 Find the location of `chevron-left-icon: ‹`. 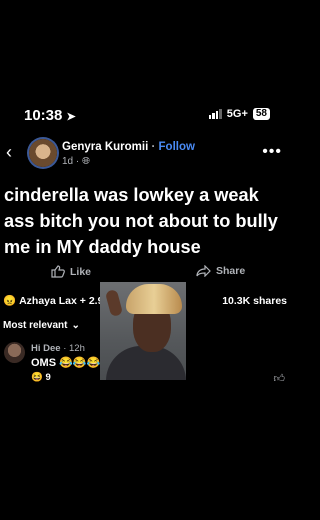

chevron-left-icon: ‹ is located at coordinates (13, 152).